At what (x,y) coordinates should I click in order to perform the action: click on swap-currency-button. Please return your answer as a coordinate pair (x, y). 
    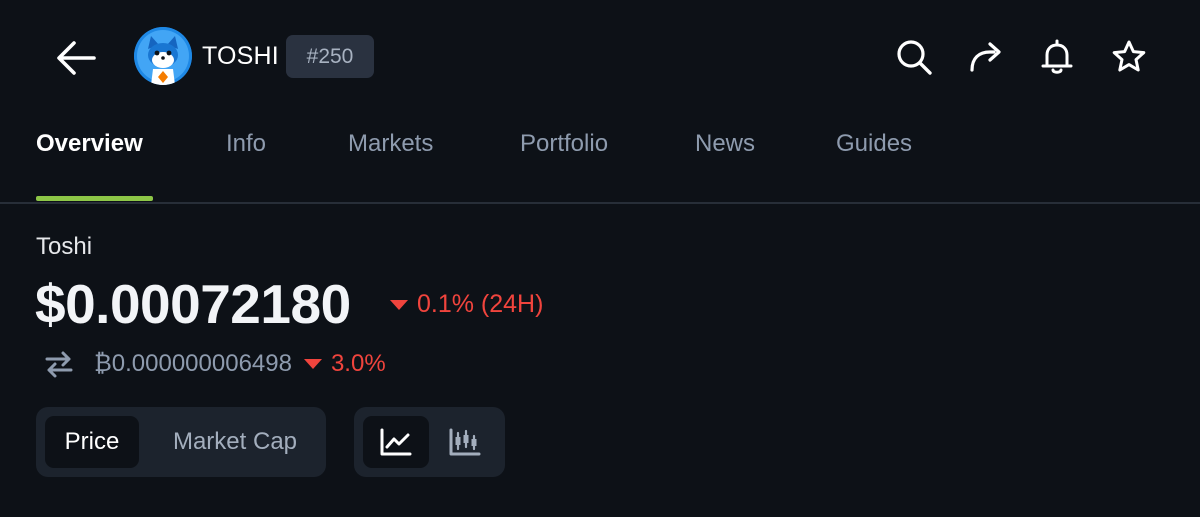
    Looking at the image, I should click on (59, 364).